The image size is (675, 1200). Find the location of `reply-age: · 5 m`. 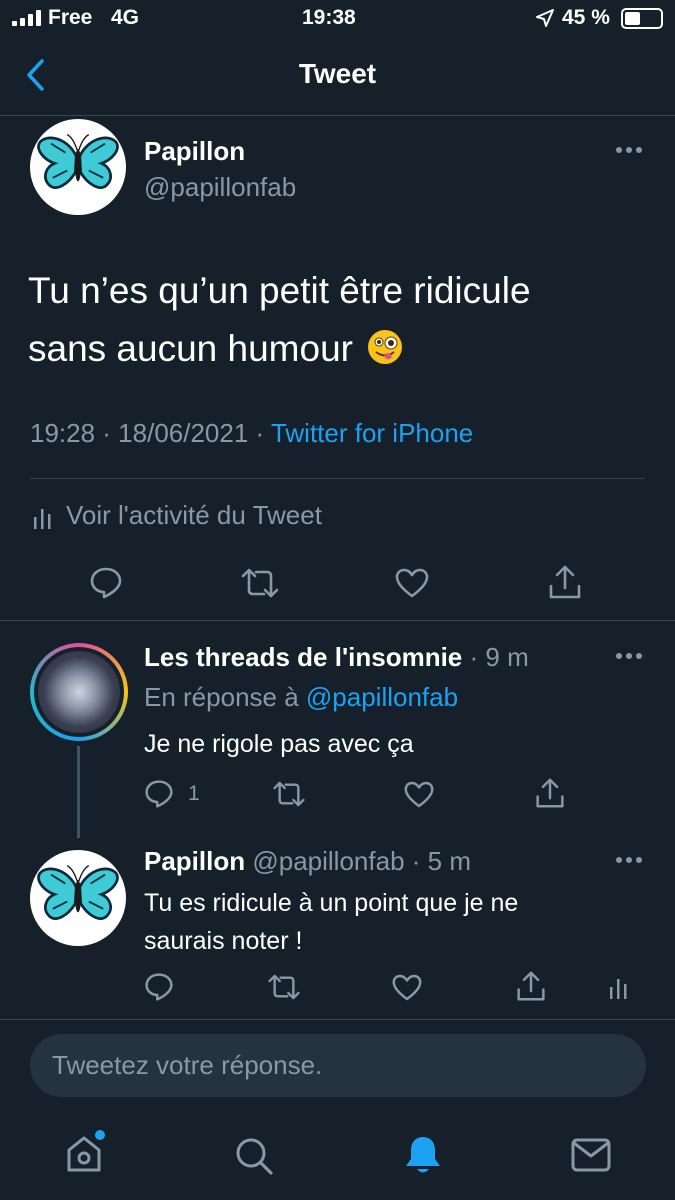

reply-age: · 5 m is located at coordinates (441, 861).